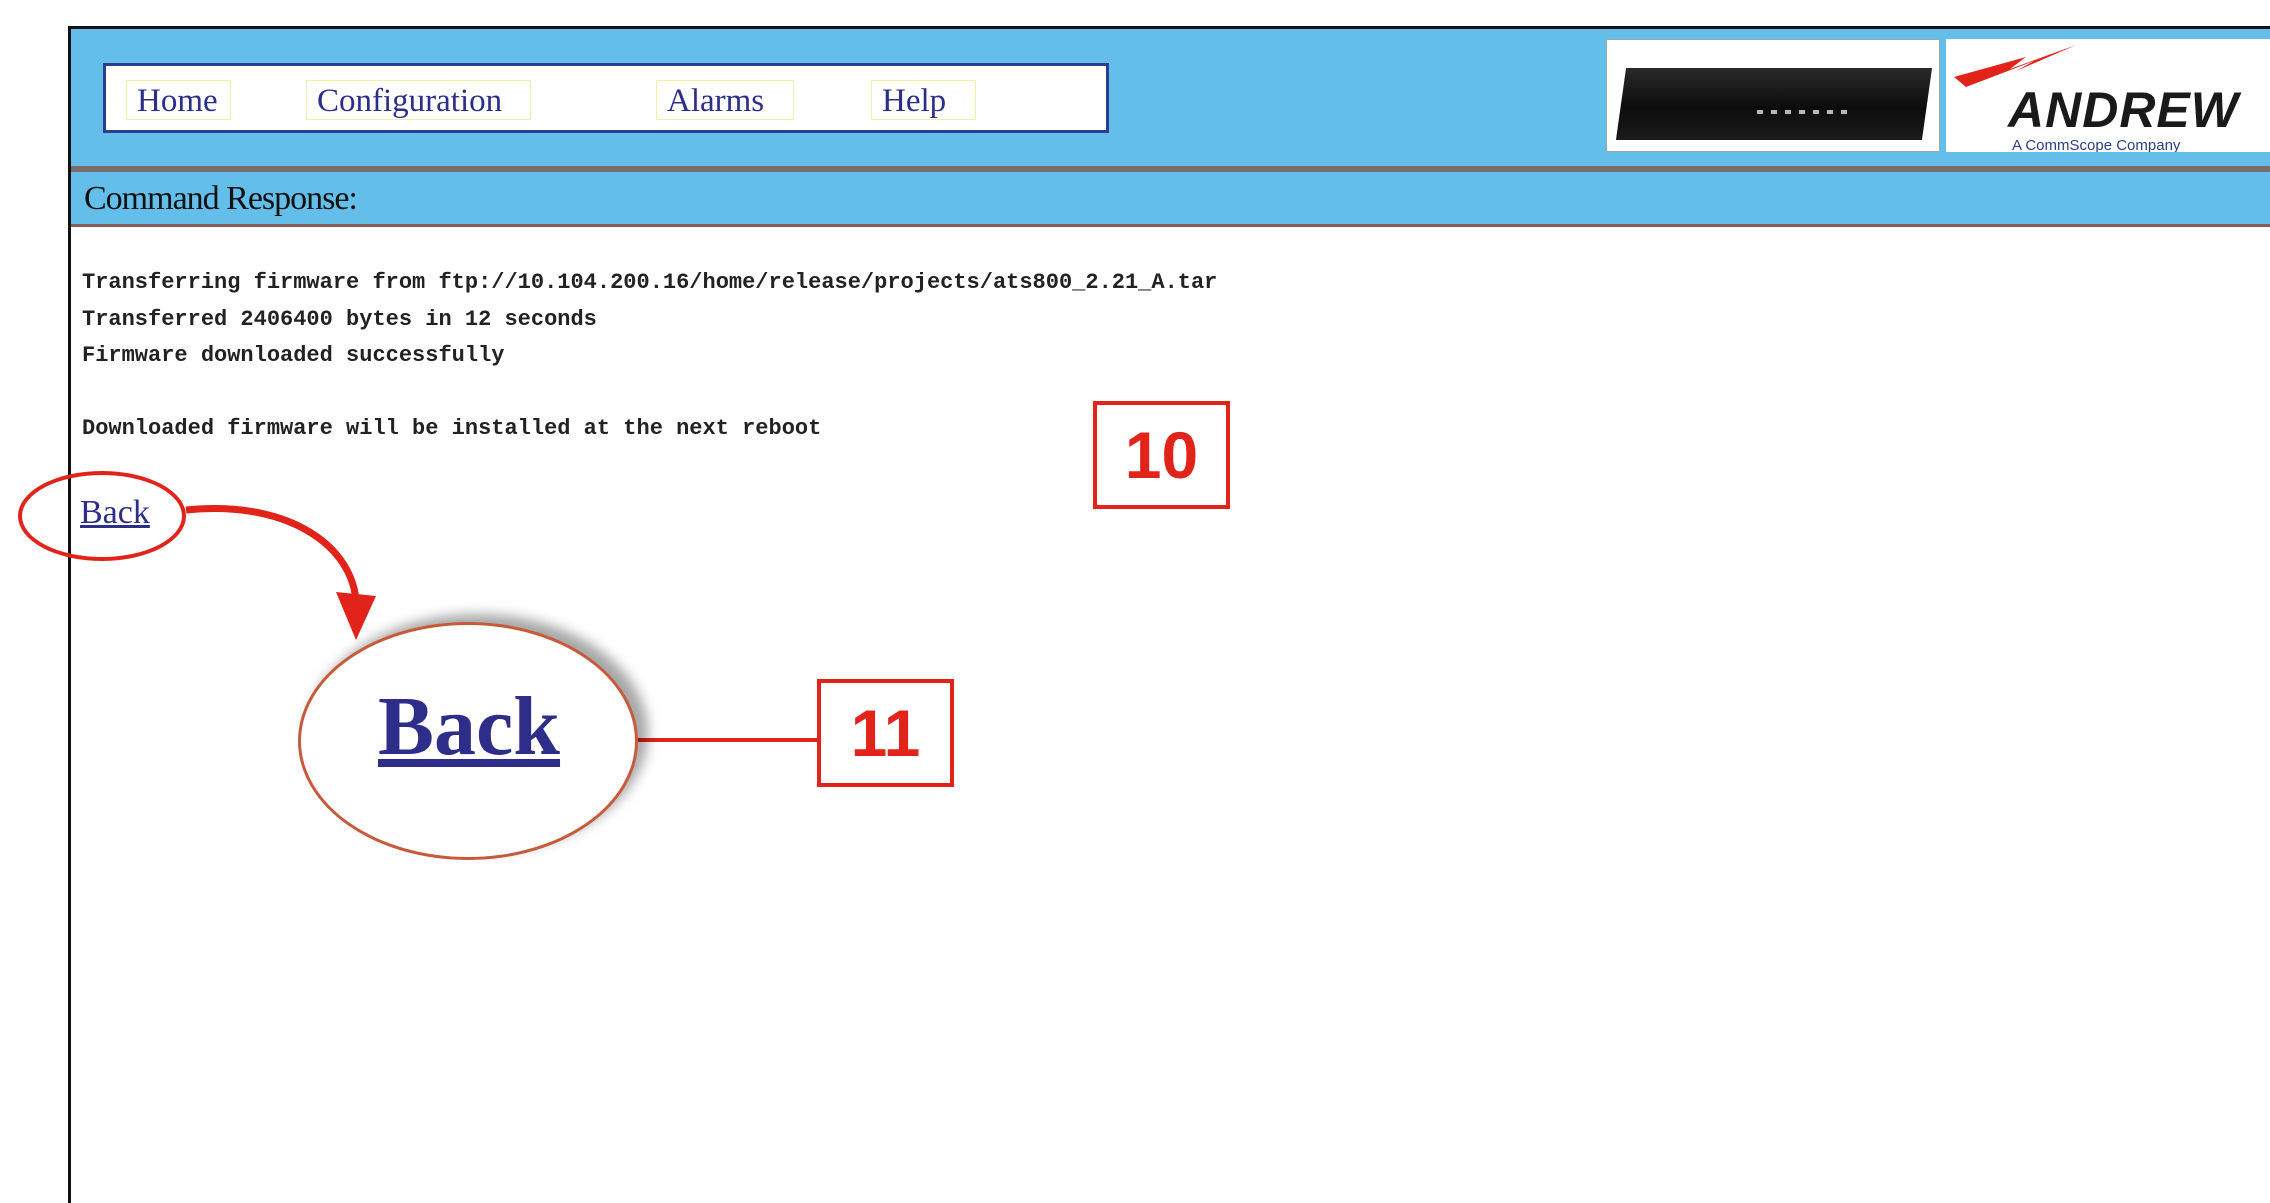  What do you see at coordinates (272, 553) in the screenshot?
I see `callout-arrow-curve` at bounding box center [272, 553].